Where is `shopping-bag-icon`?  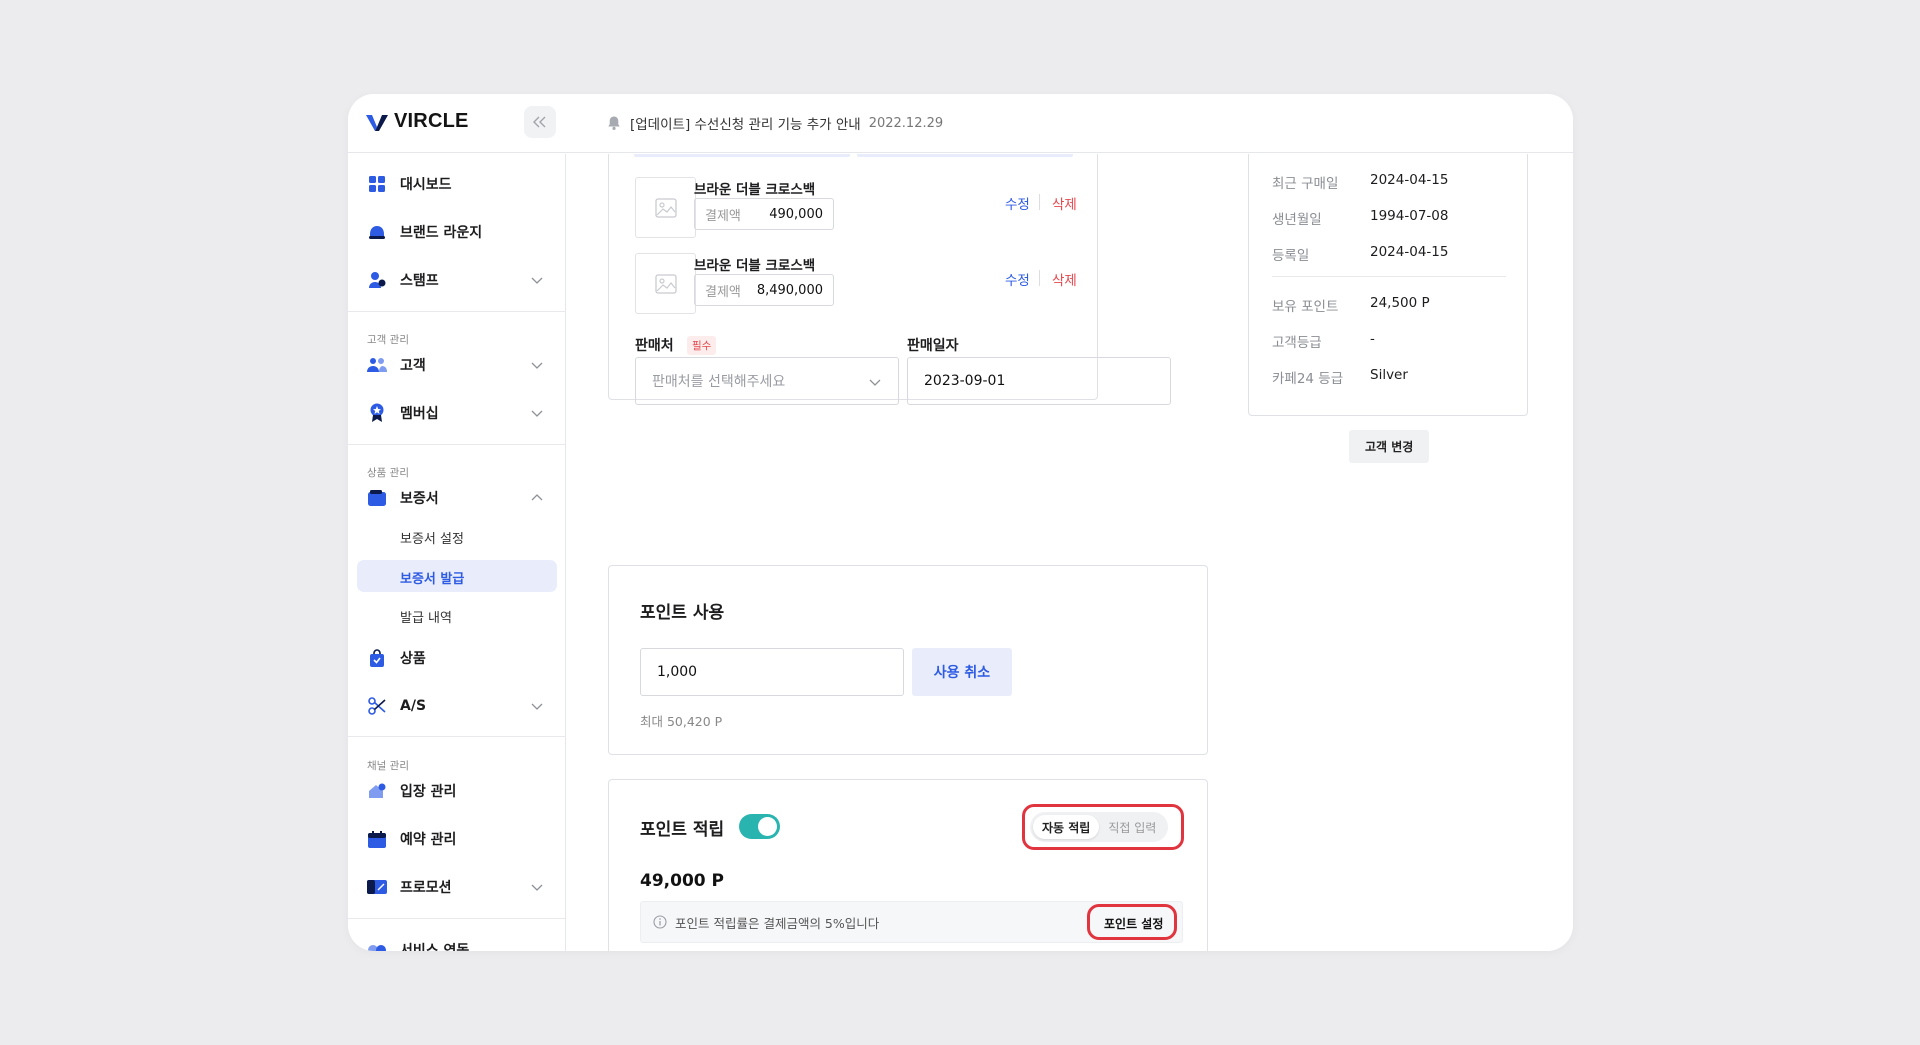
shopping-bag-icon is located at coordinates (377, 658).